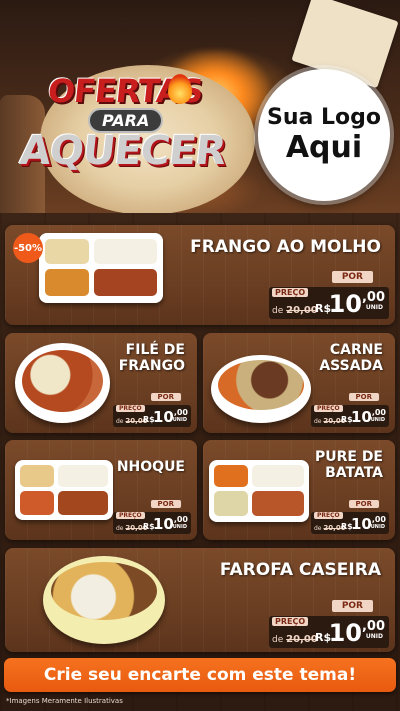 This screenshot has width=400, height=711. I want to click on disclaimer-text: *Imagens Meramente Ilustrativas, so click(64, 701).